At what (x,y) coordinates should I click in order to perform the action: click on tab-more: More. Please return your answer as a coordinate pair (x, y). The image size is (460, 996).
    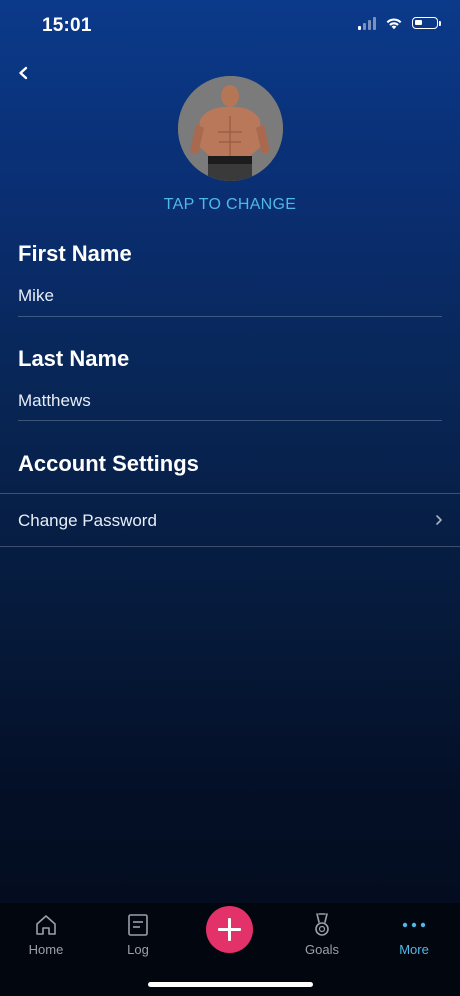
    Looking at the image, I should click on (414, 938).